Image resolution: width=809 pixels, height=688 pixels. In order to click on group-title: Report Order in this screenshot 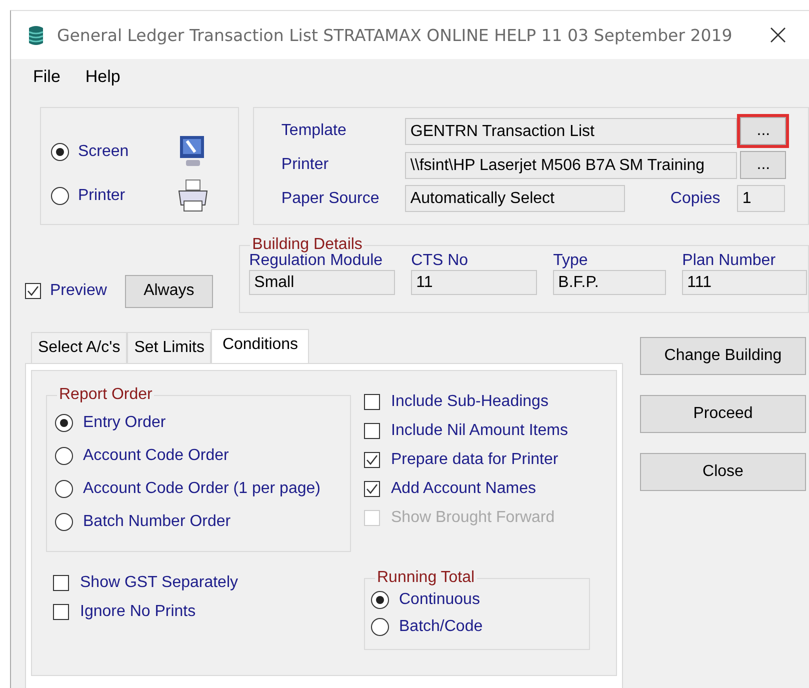, I will do `click(105, 395)`.